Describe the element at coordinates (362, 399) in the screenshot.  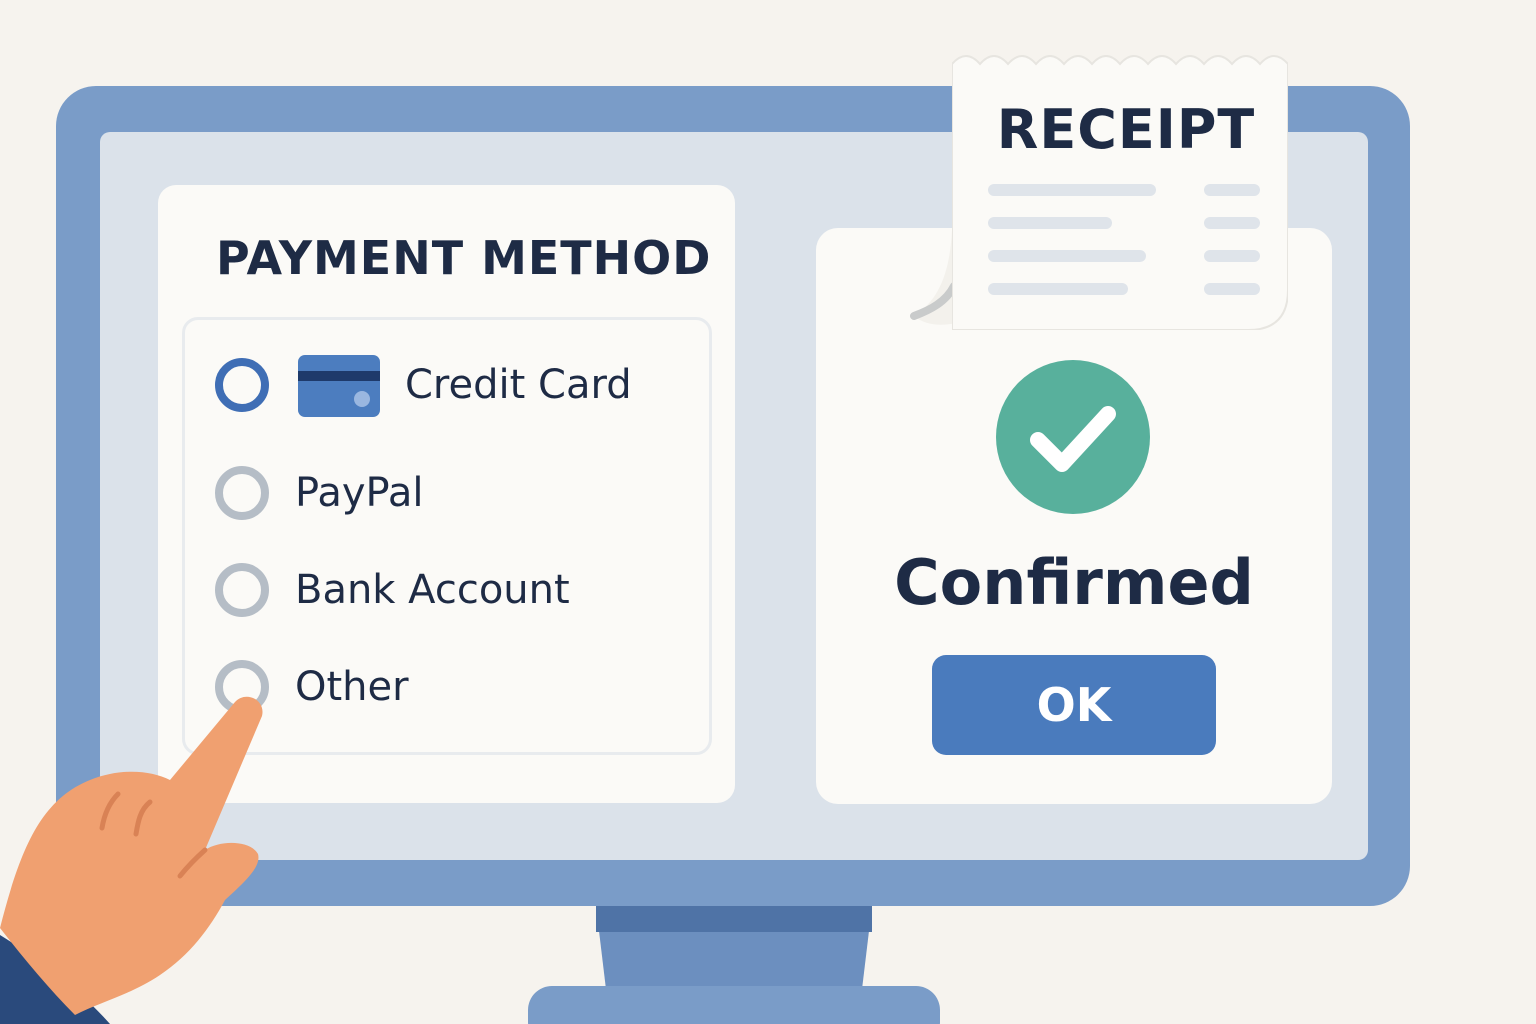
I see `card-chip` at that location.